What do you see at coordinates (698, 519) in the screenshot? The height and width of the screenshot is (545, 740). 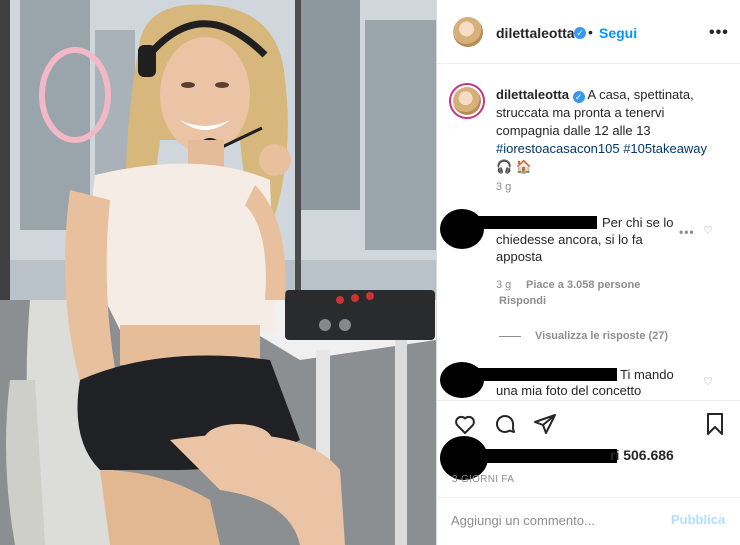 I see `publish-button: Pubblica` at bounding box center [698, 519].